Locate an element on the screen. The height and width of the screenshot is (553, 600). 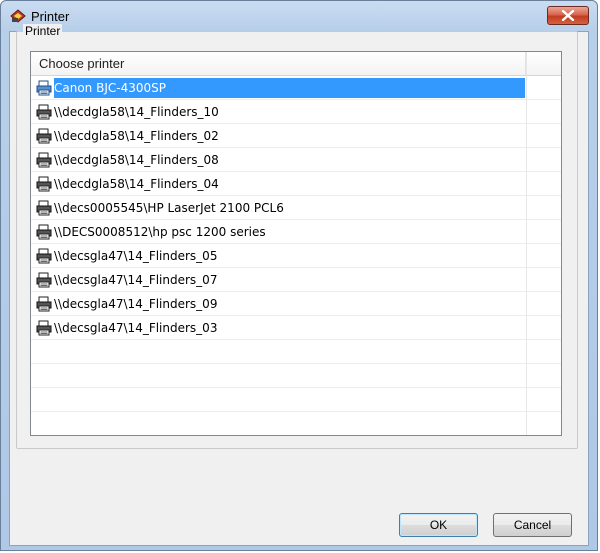
list-item-cell: \\decdgla58\14_Flinders_08 is located at coordinates (281, 160).